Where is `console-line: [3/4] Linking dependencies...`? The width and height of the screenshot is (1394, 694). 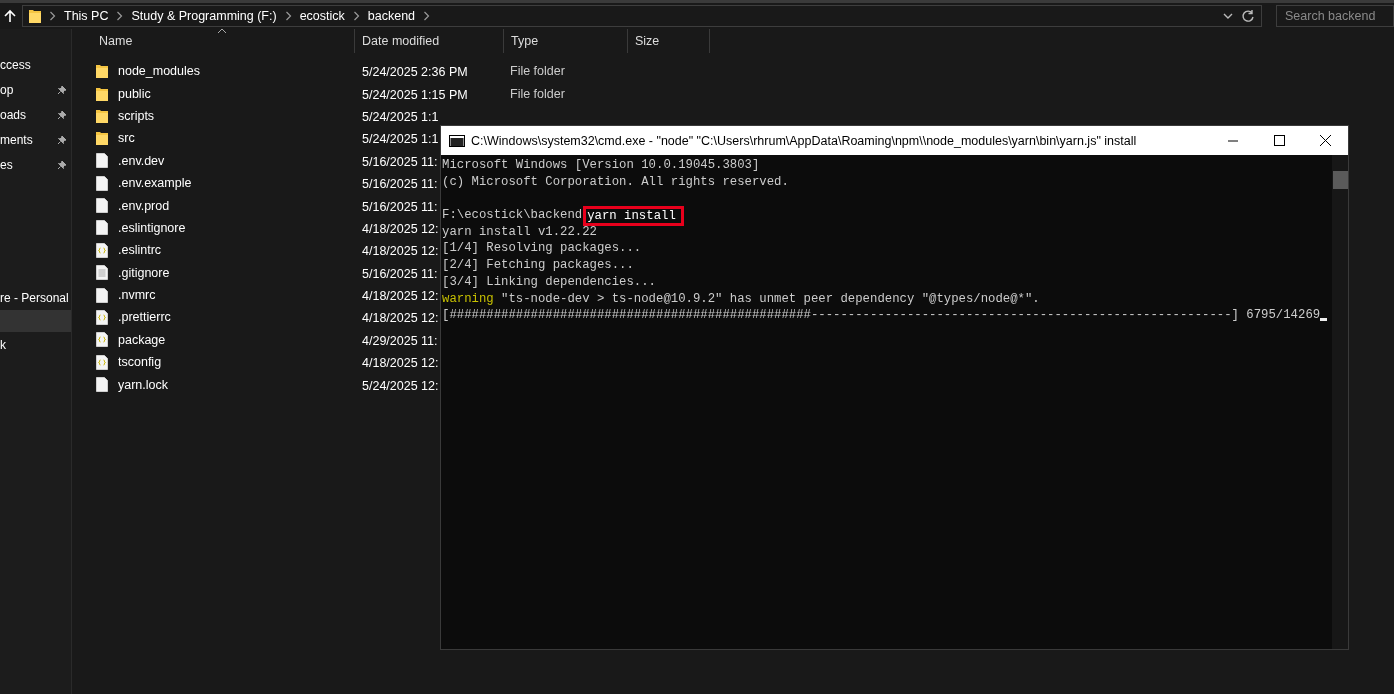 console-line: [3/4] Linking dependencies... is located at coordinates (549, 281).